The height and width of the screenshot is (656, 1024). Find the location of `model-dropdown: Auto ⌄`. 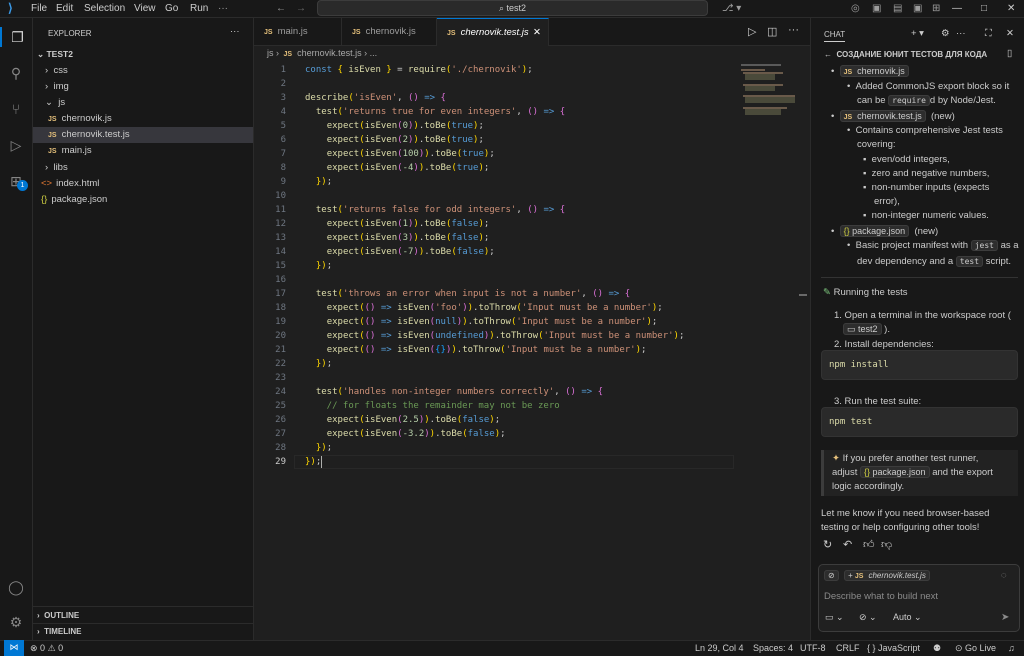

model-dropdown: Auto ⌄ is located at coordinates (907, 617).